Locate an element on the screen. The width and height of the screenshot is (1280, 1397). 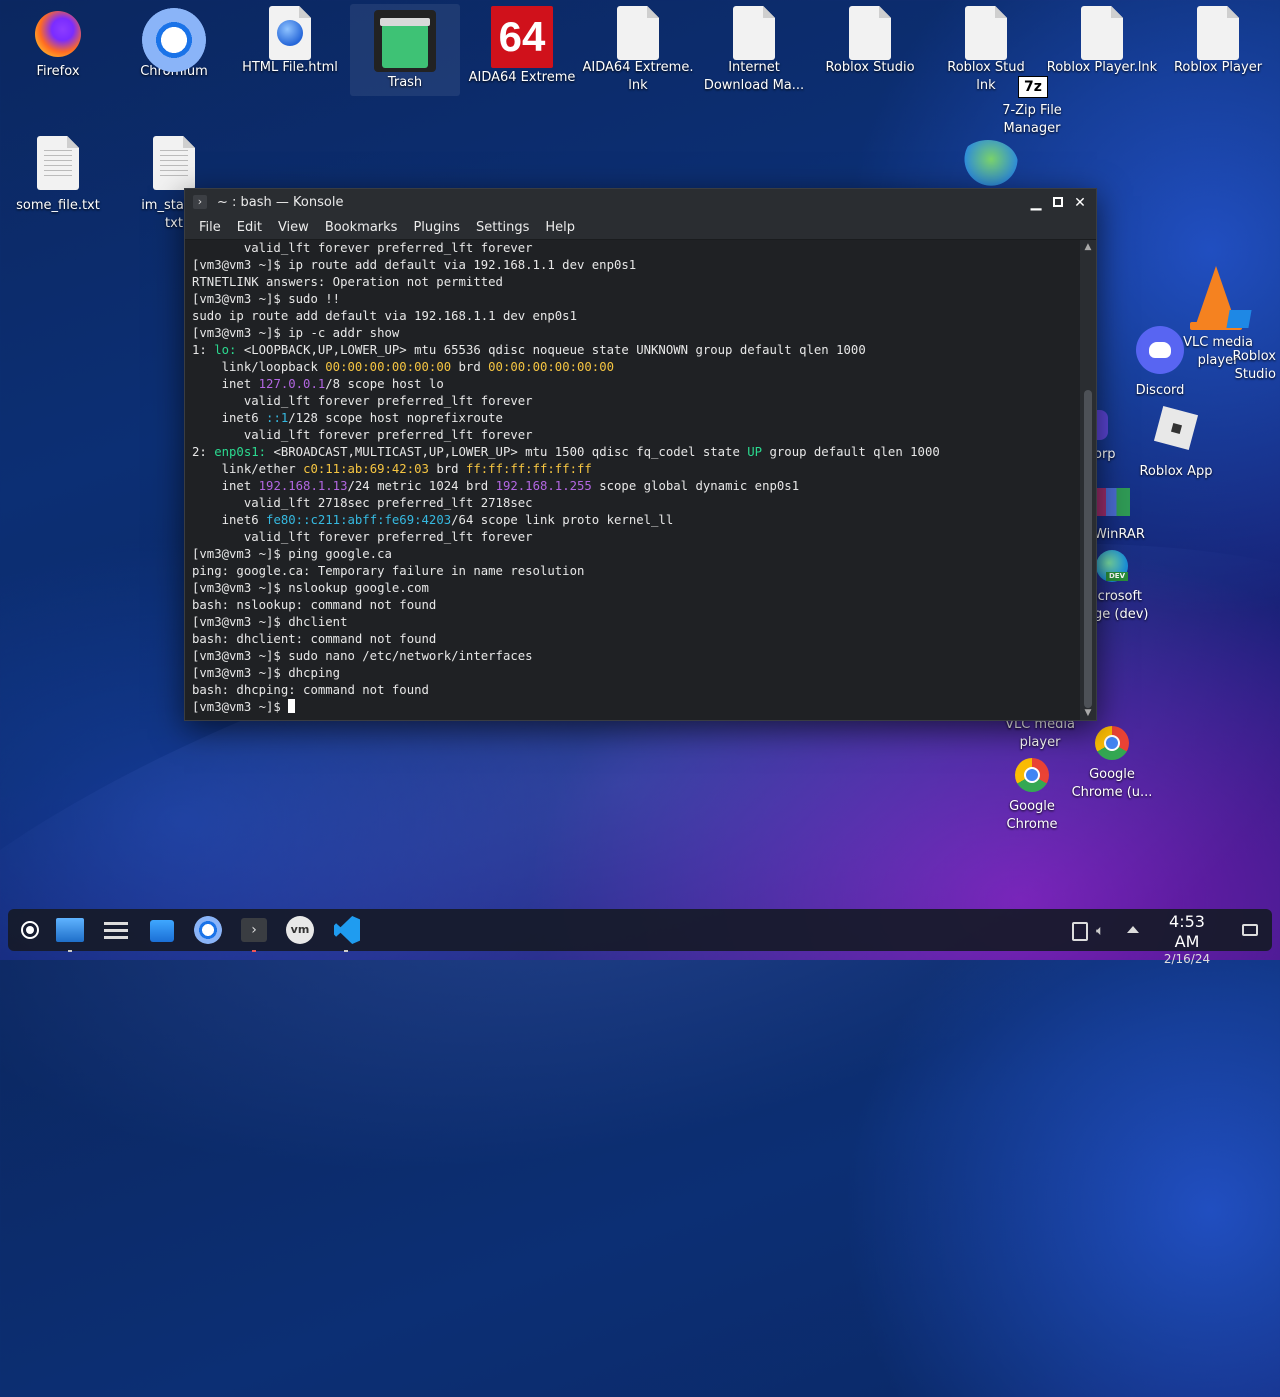
desktop-icon-label: Discord is located at coordinates (1160, 390).